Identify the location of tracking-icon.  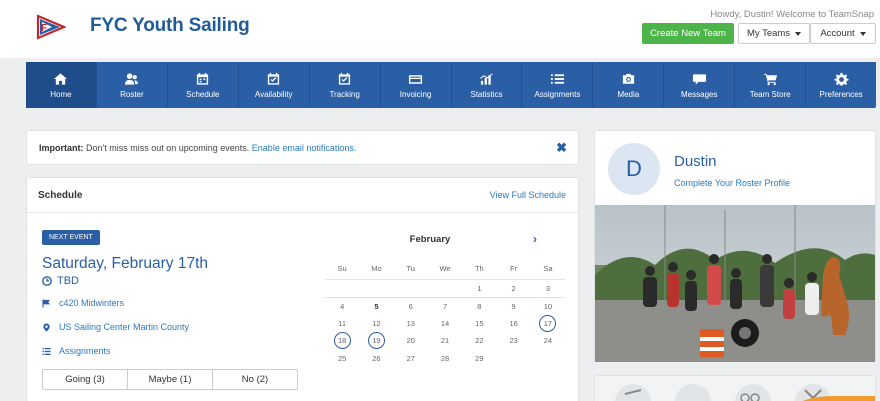
(345, 78).